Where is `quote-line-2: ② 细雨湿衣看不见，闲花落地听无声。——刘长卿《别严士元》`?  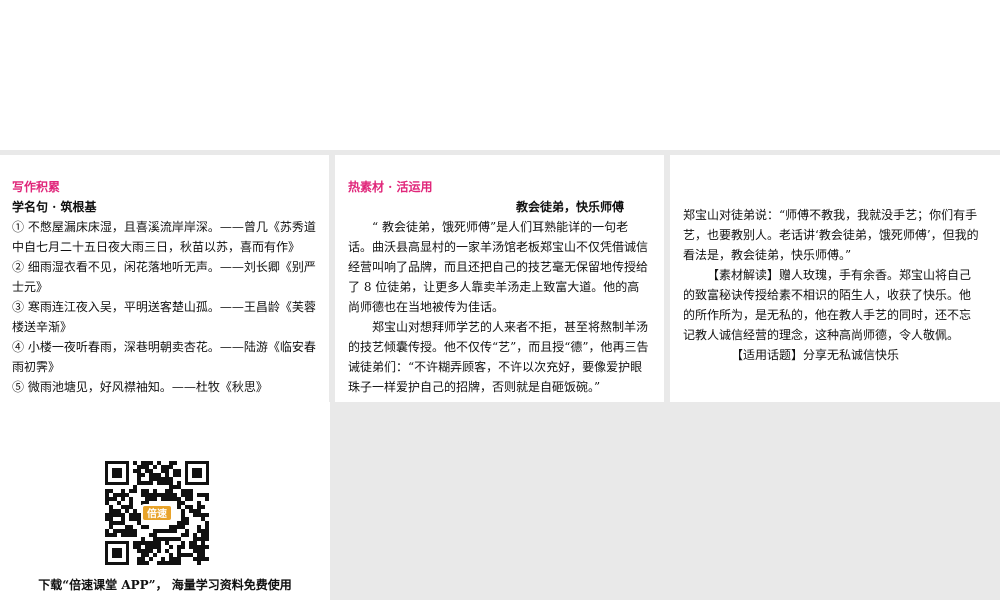
quote-line-2: ② 细雨湿衣看不见，闲花落地听无声。——刘长卿《别严士元》 is located at coordinates (164, 277).